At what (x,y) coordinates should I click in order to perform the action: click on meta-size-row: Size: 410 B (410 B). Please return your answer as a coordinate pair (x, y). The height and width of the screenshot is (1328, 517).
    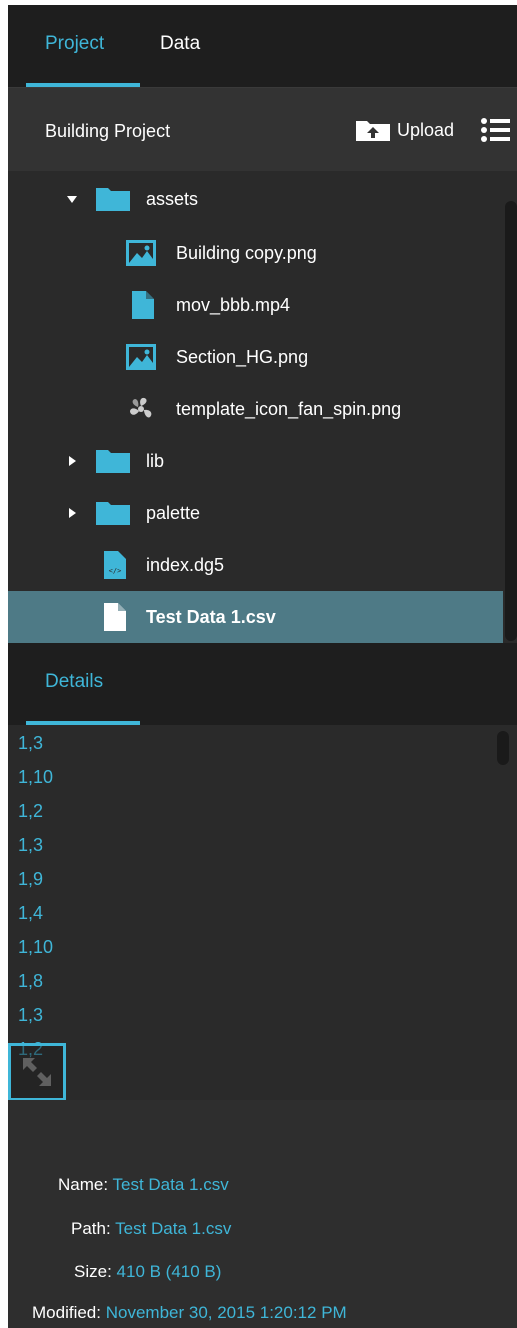
    Looking at the image, I should click on (147, 1272).